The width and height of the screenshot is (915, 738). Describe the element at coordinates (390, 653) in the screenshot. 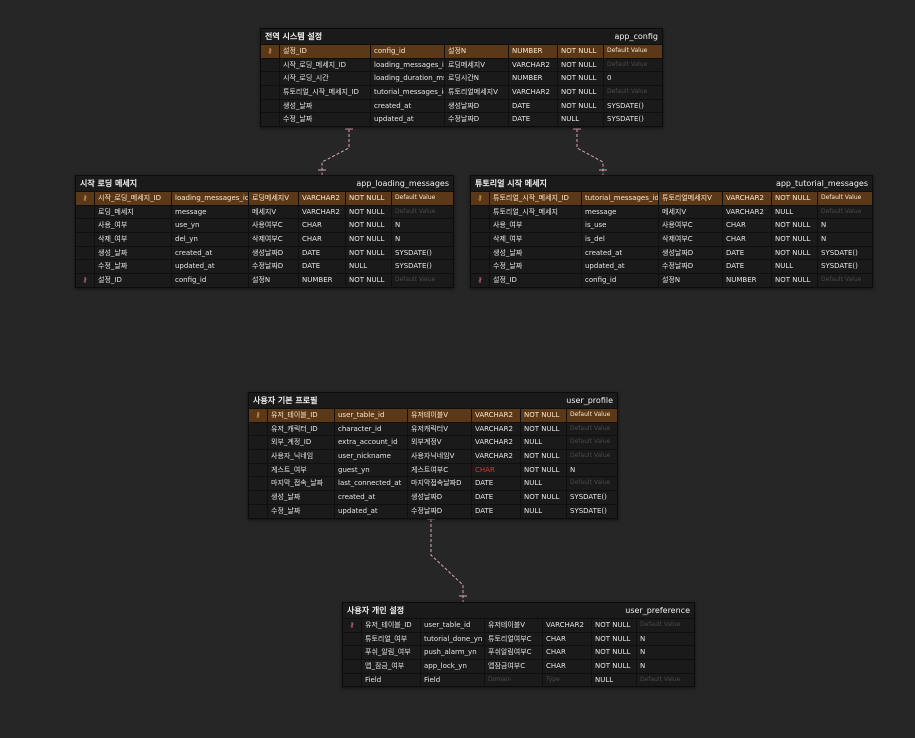

I see `field-logical-name: 푸쉬_알림_여부` at that location.